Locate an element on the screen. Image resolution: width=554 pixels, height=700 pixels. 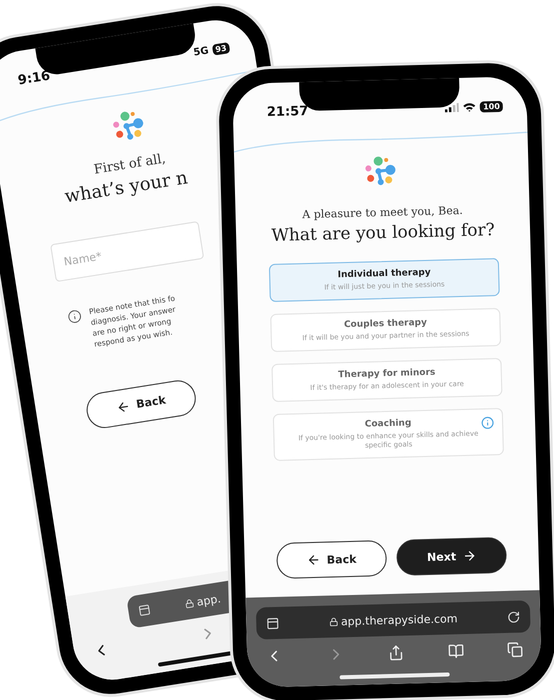
intro-text: First of all, is located at coordinates (129, 165).